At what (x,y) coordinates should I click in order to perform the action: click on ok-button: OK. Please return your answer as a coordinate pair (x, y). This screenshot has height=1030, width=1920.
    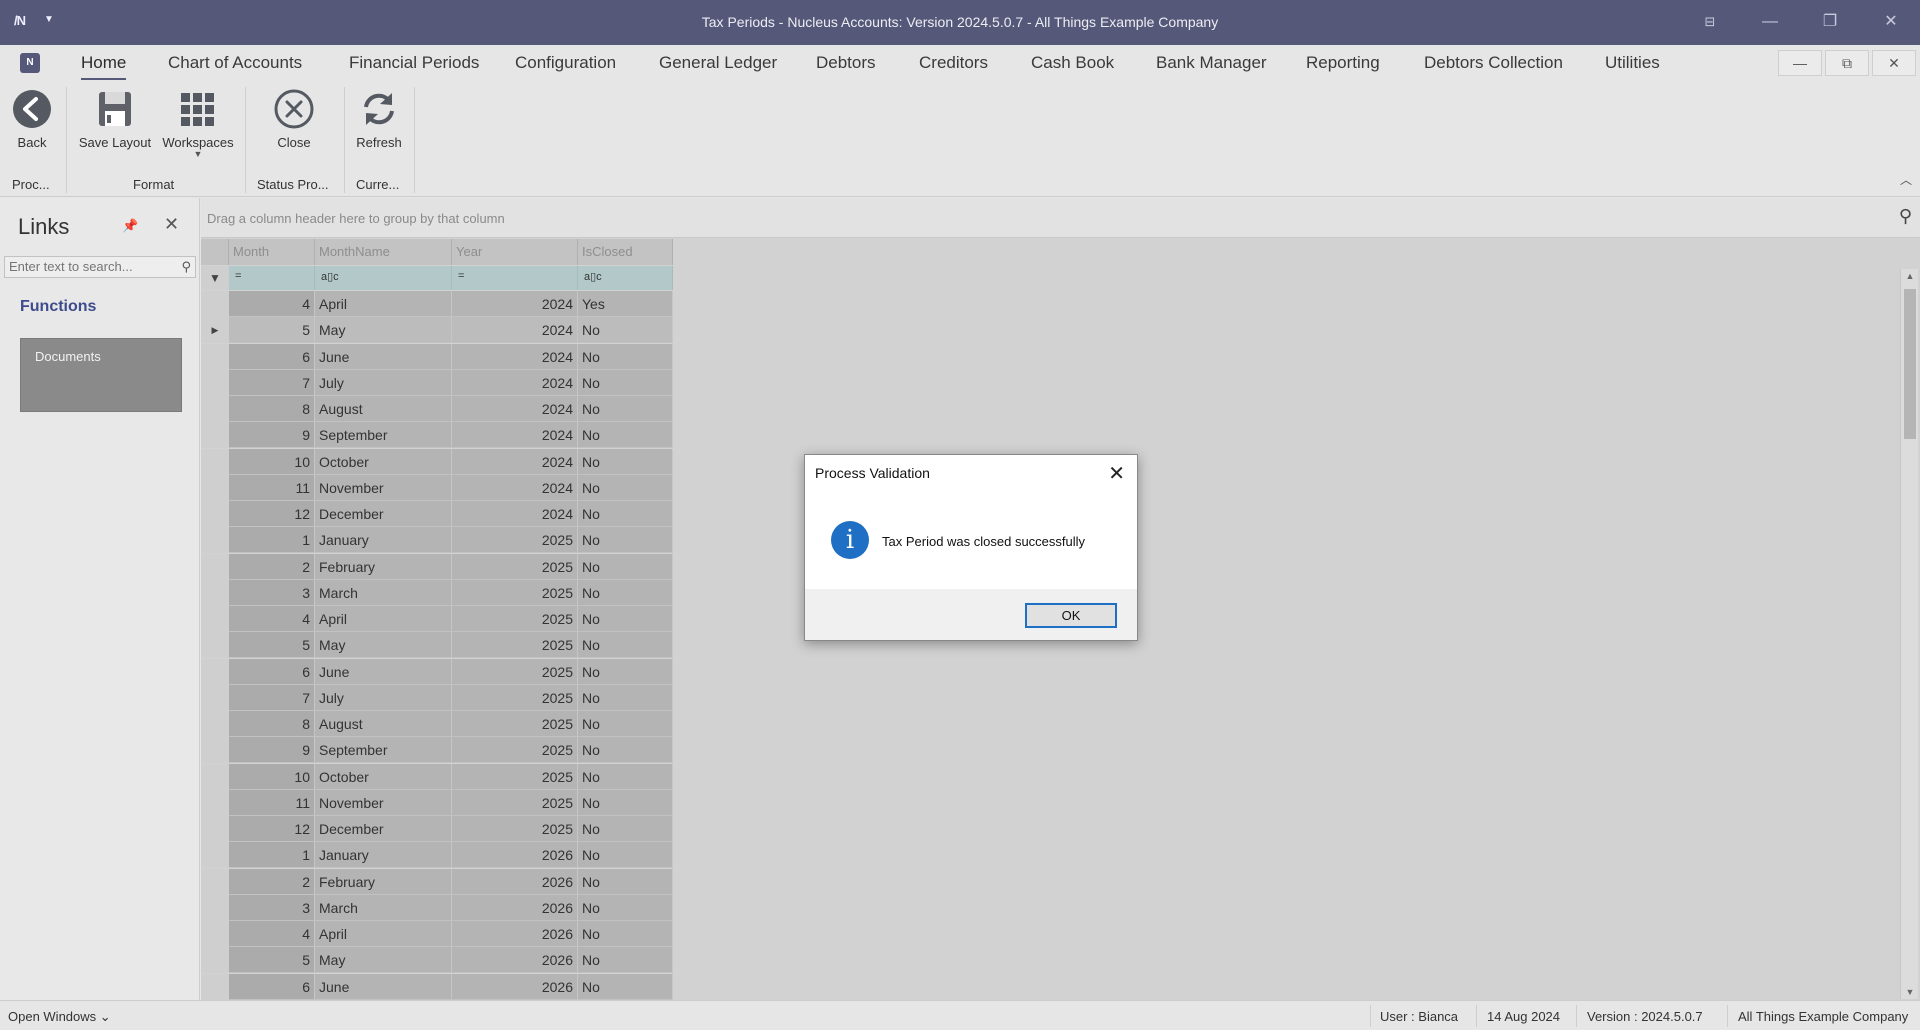
    Looking at the image, I should click on (1071, 615).